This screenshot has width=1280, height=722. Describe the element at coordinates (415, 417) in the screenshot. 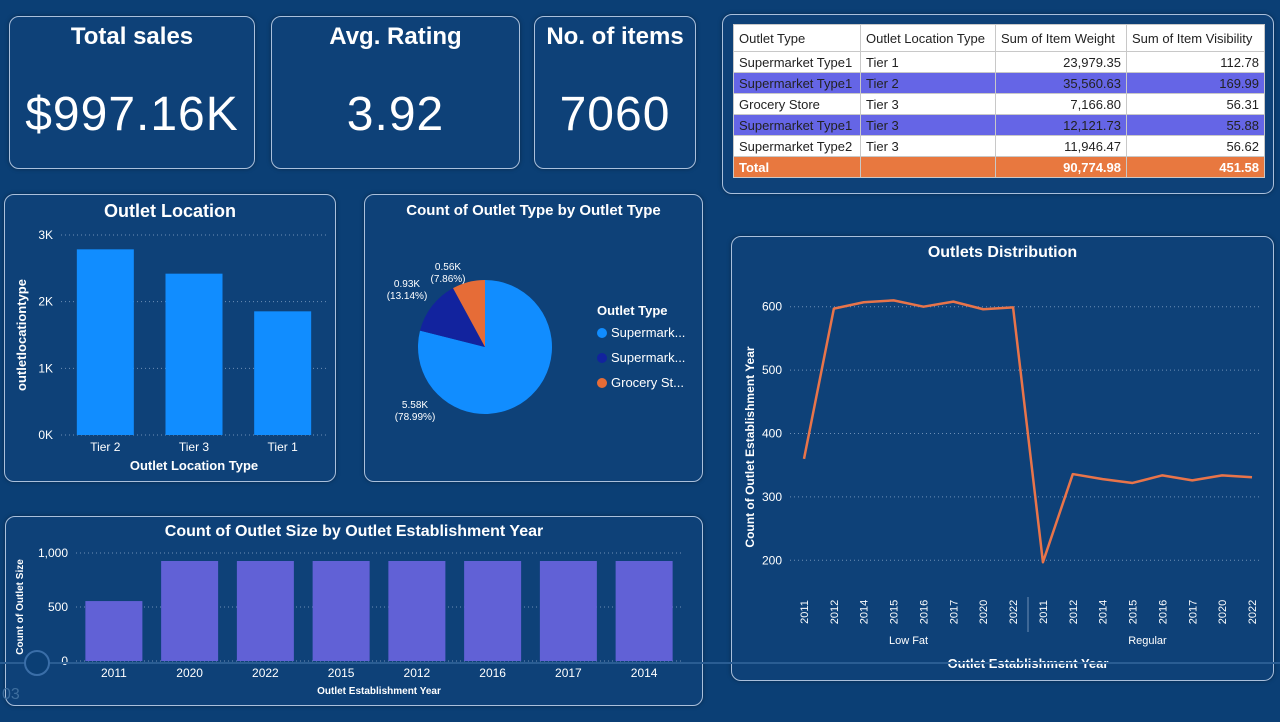

I see `pie-percent-label: (78.99%)` at that location.